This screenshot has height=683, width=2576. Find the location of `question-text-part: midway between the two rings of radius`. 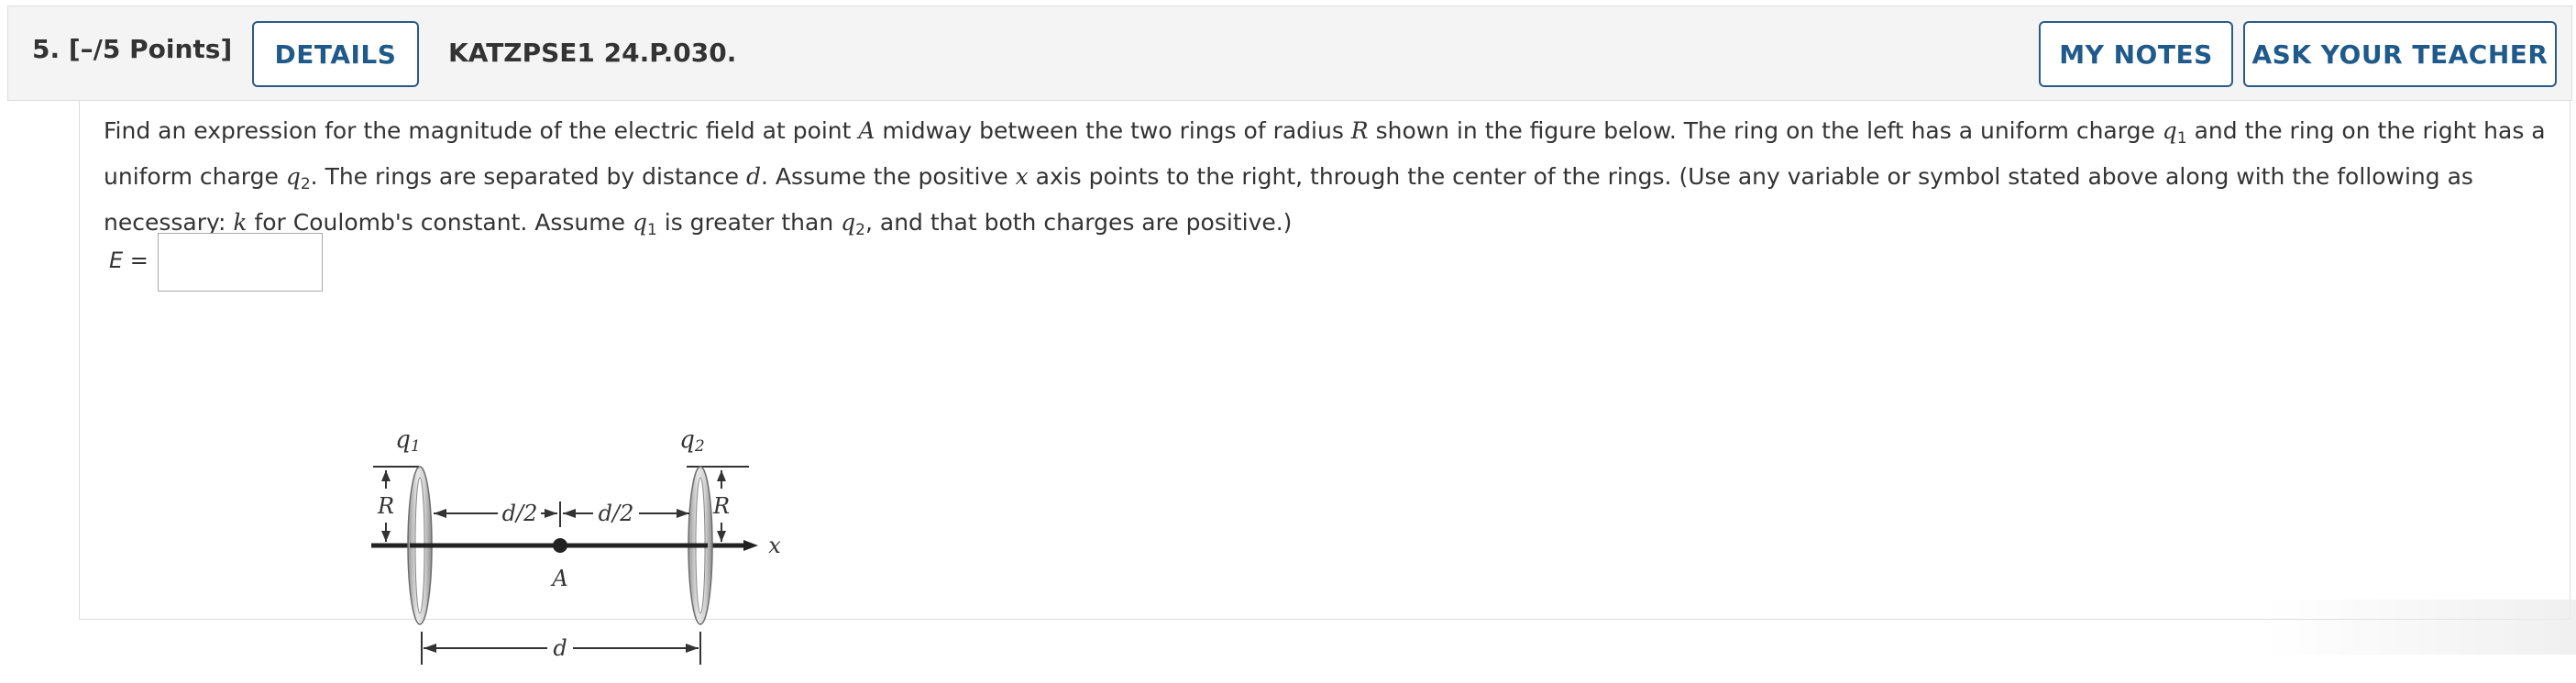

question-text-part: midway between the two rings of radius is located at coordinates (1113, 130).